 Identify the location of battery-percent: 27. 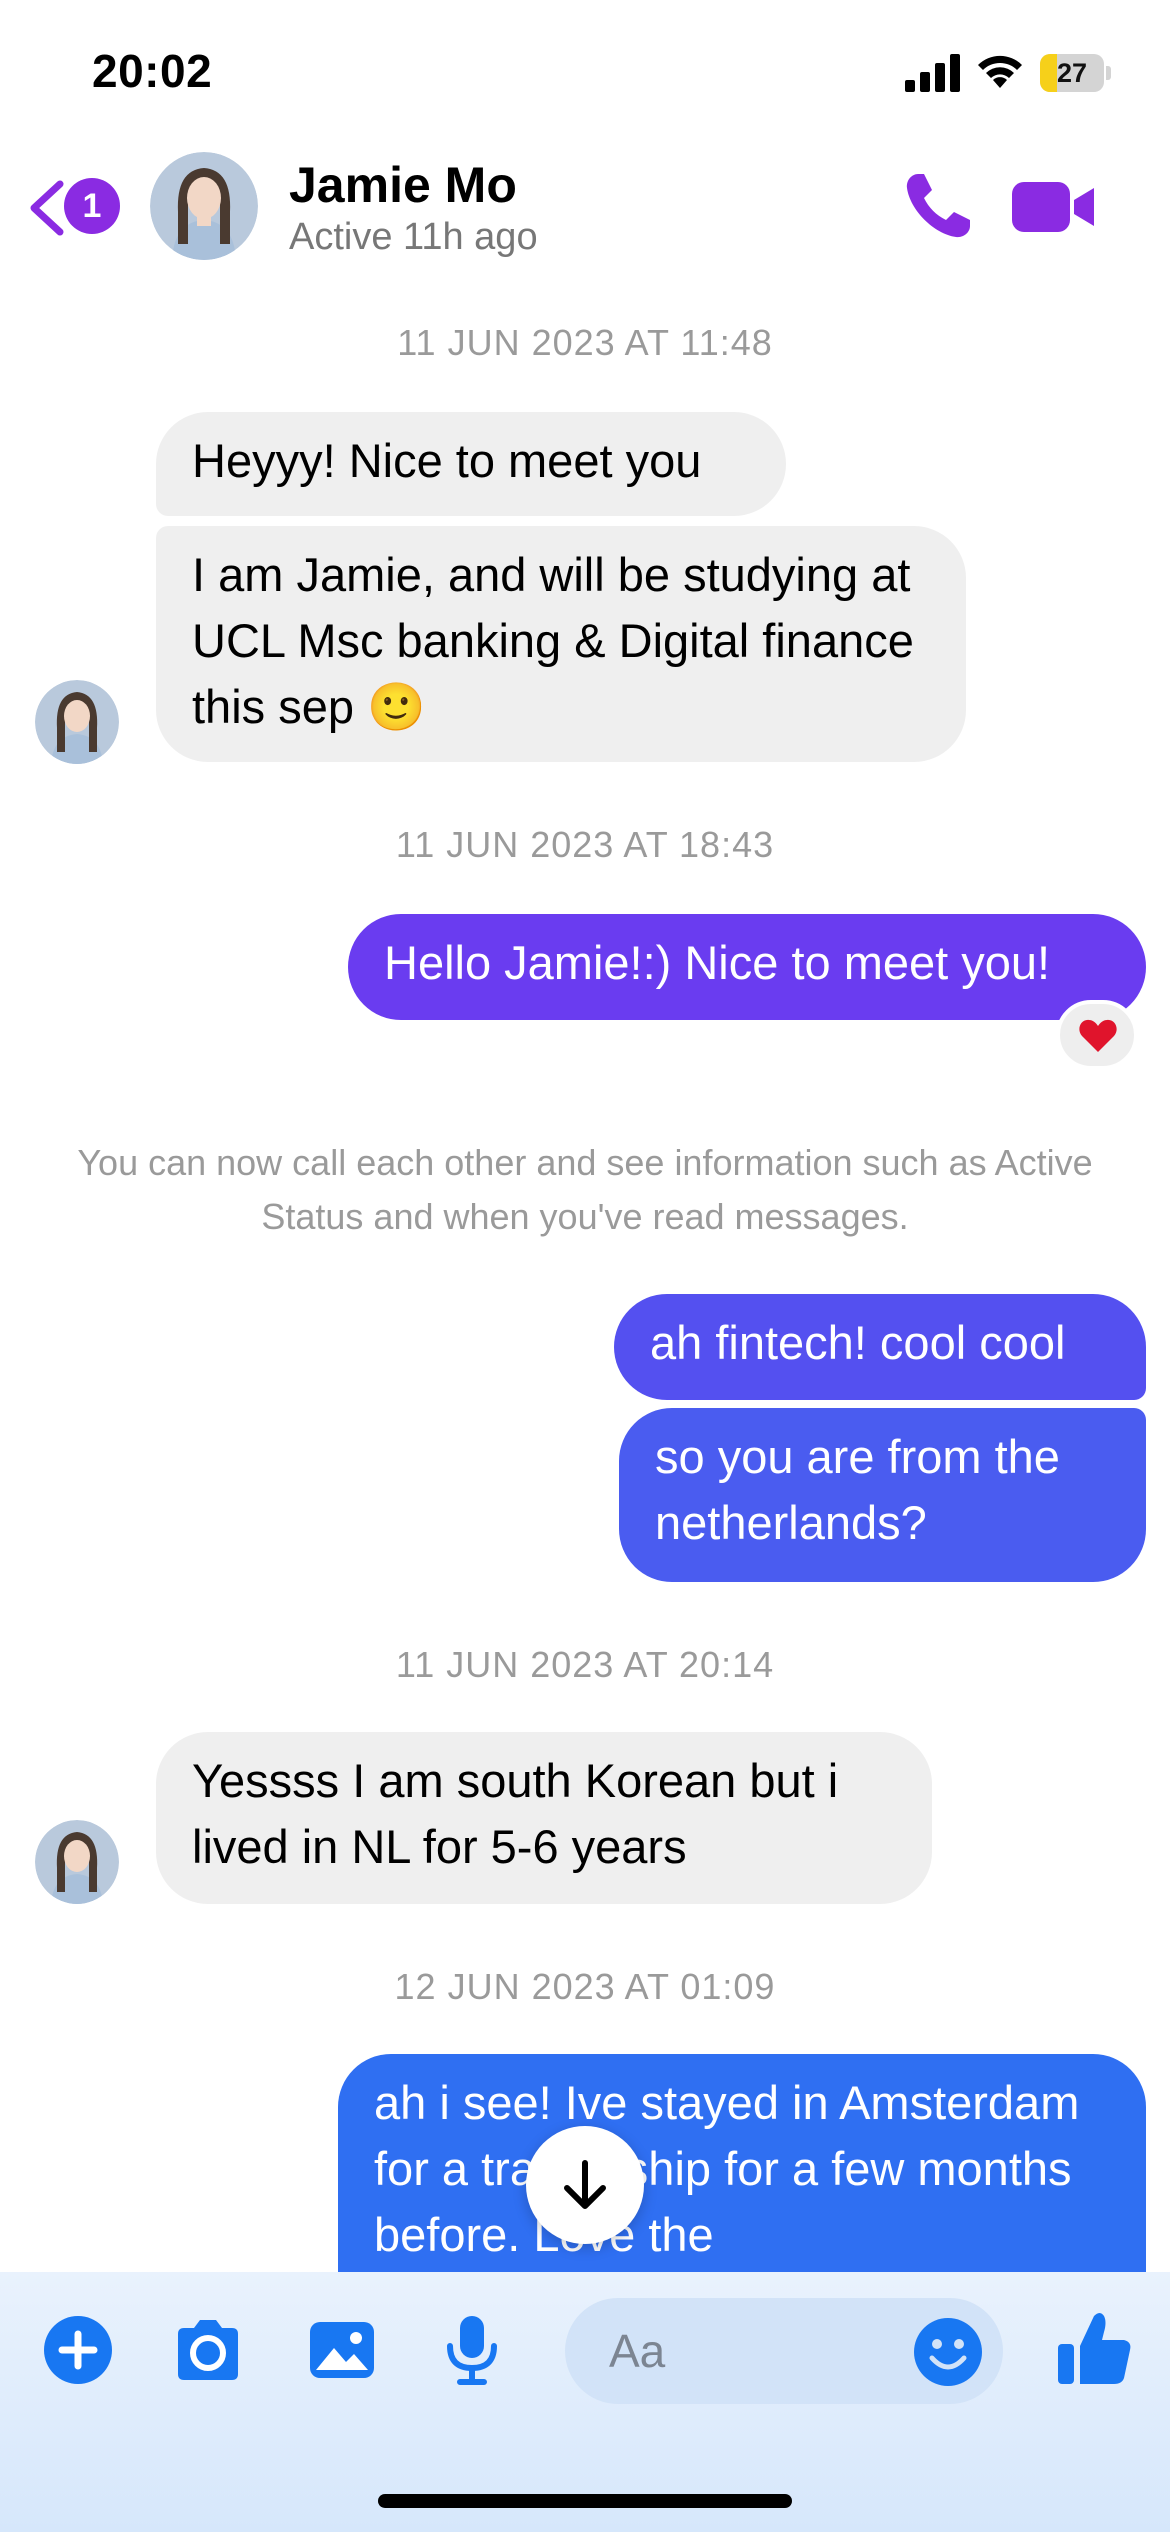
(1072, 73).